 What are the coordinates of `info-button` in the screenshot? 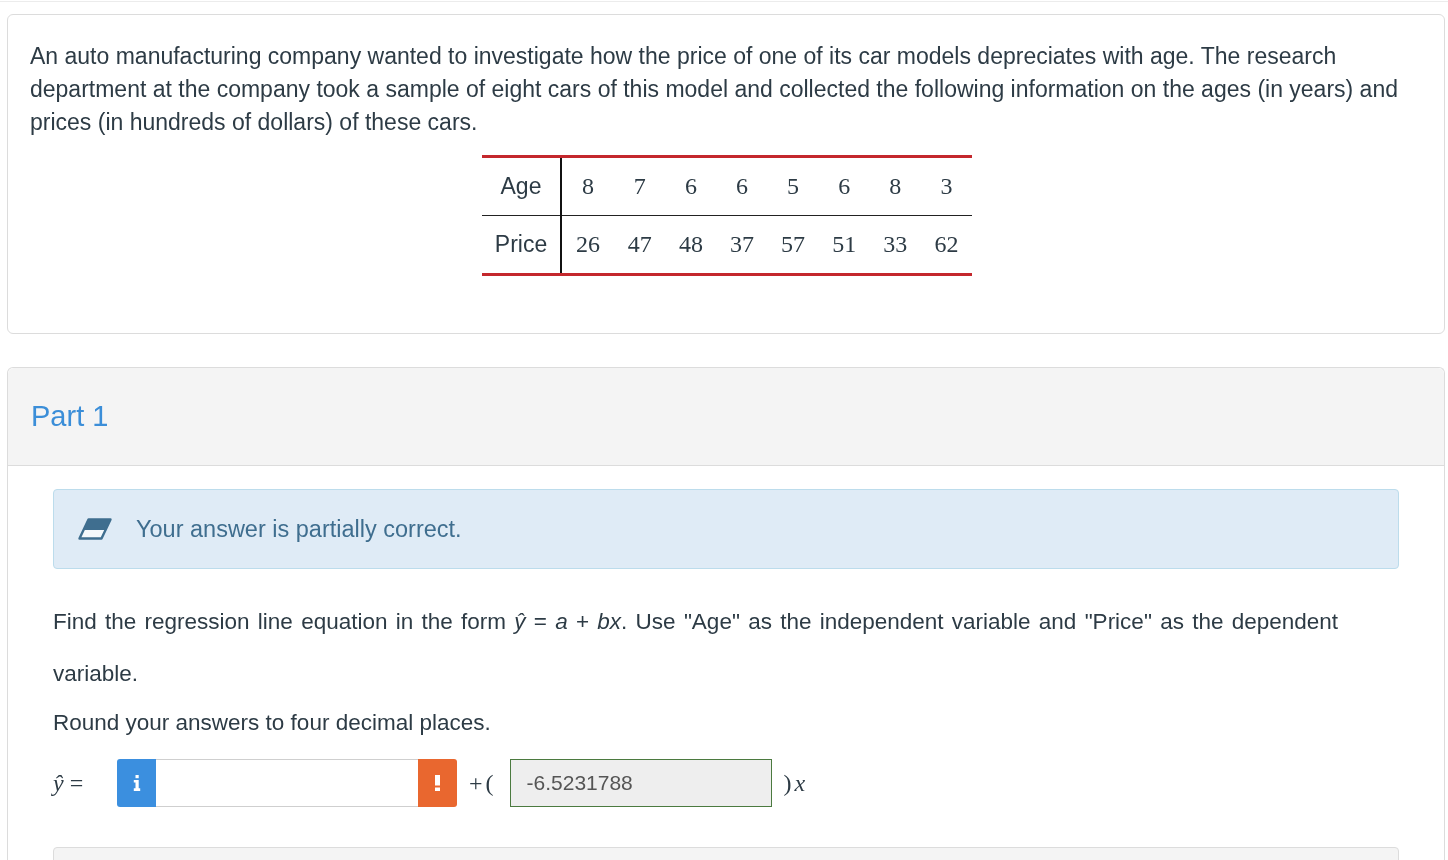 It's located at (136, 783).